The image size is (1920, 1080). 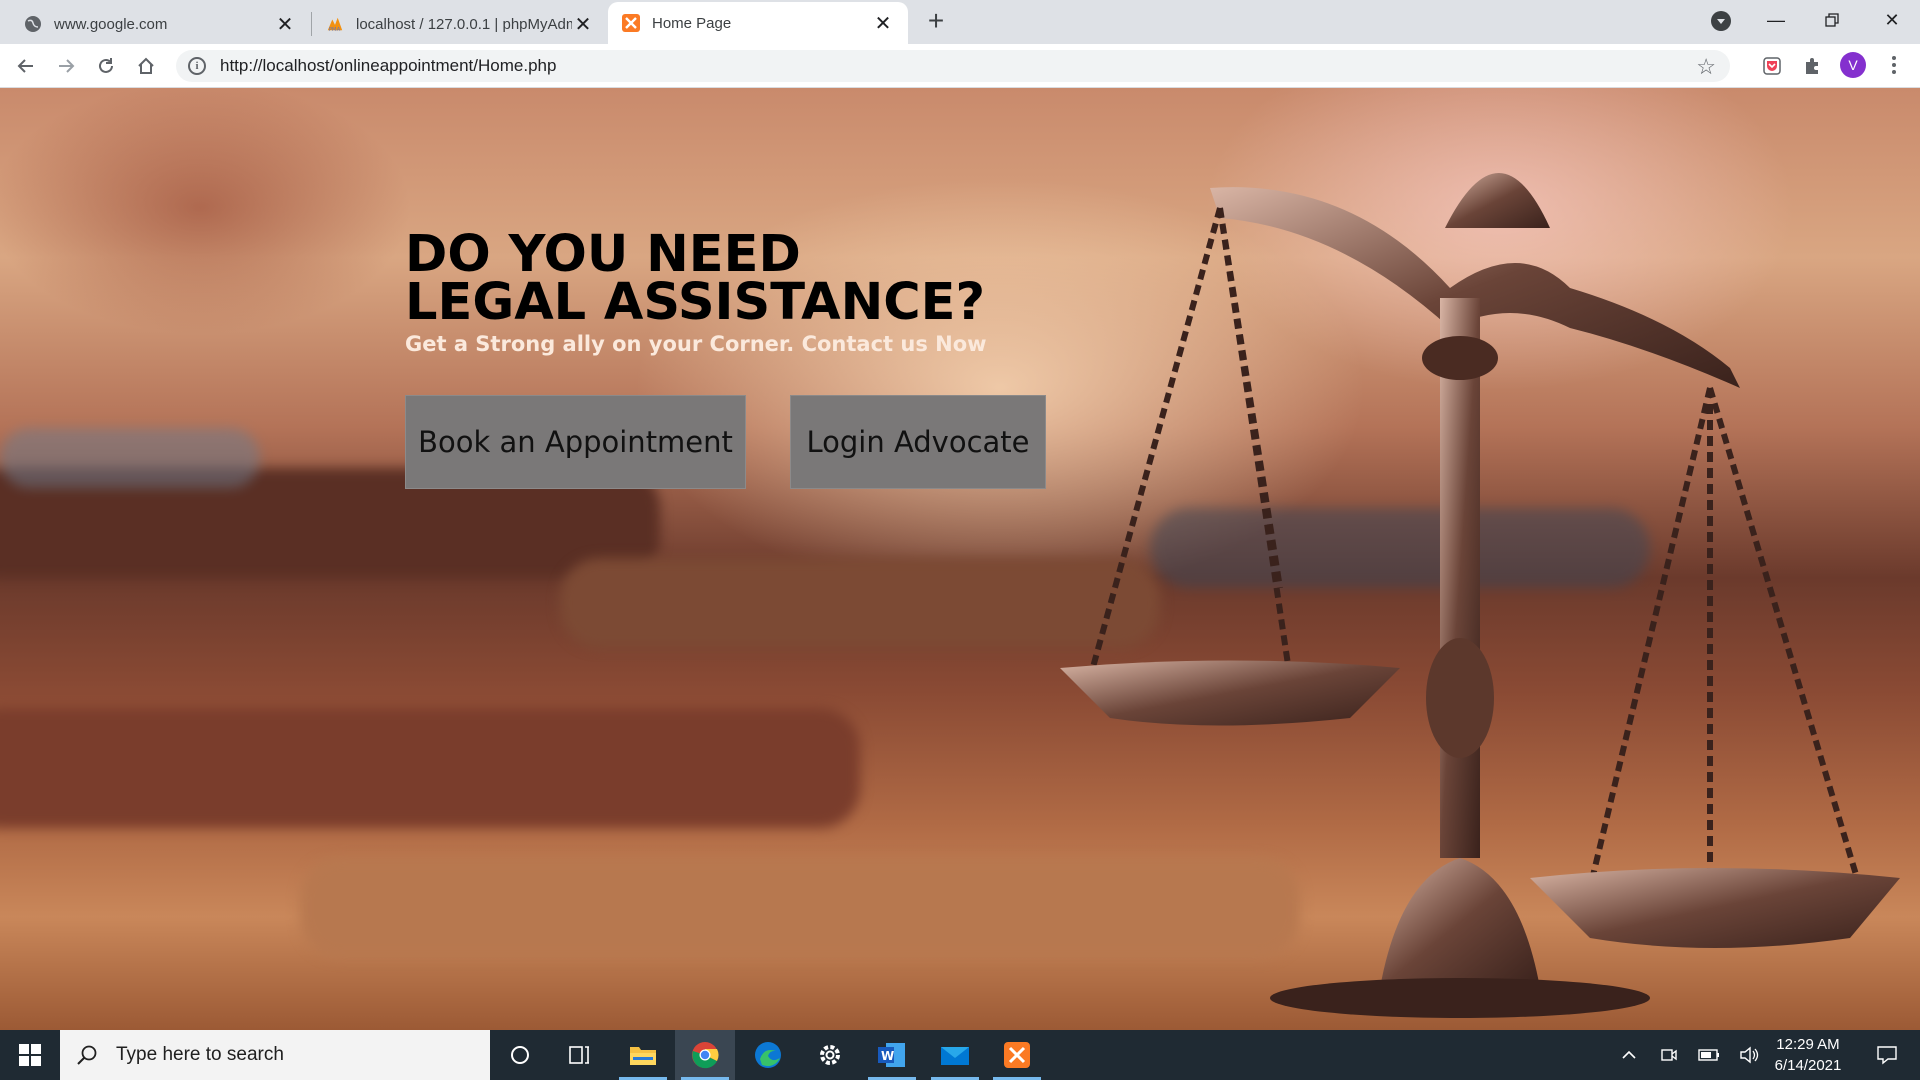 I want to click on login-advocate-button: Login Advocate, so click(x=918, y=442).